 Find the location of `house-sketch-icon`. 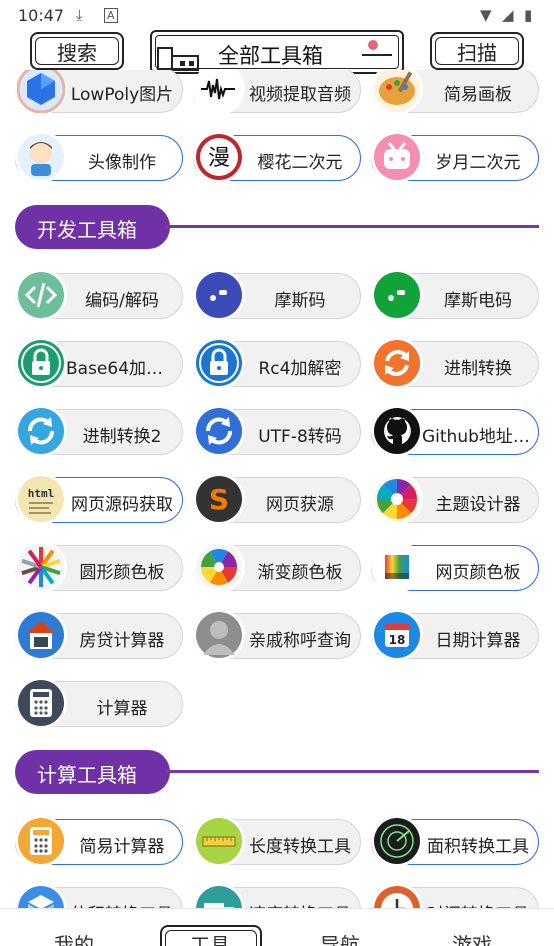

house-sketch-icon is located at coordinates (178, 59).